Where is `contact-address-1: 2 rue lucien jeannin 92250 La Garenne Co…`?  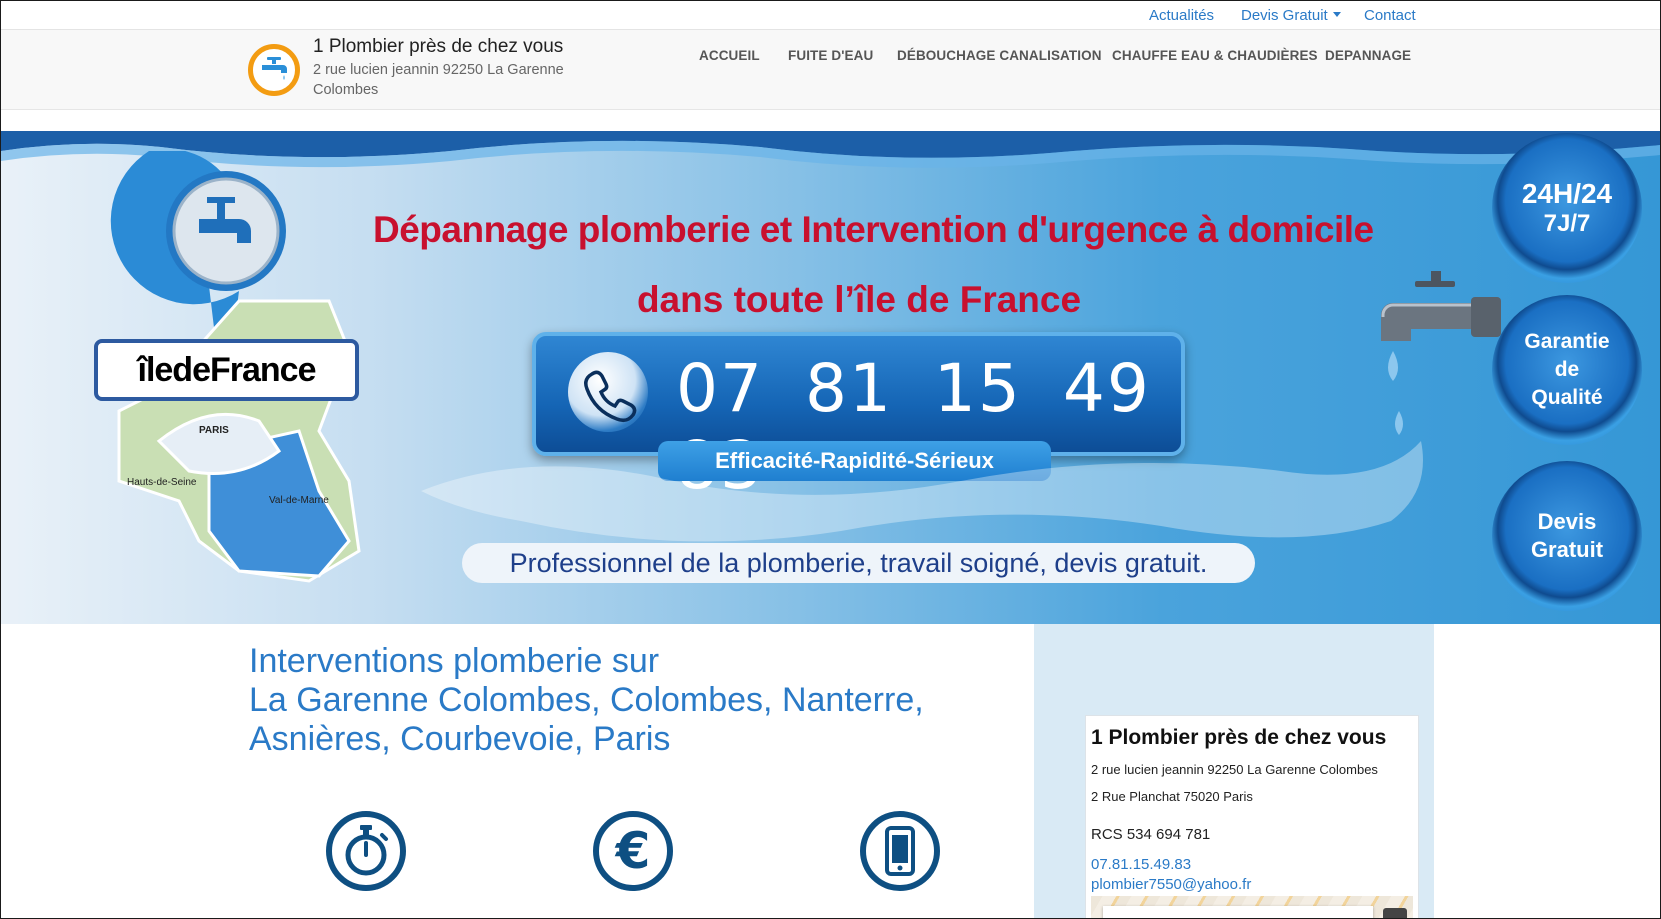 contact-address-1: 2 rue lucien jeannin 92250 La Garenne Co… is located at coordinates (1234, 769).